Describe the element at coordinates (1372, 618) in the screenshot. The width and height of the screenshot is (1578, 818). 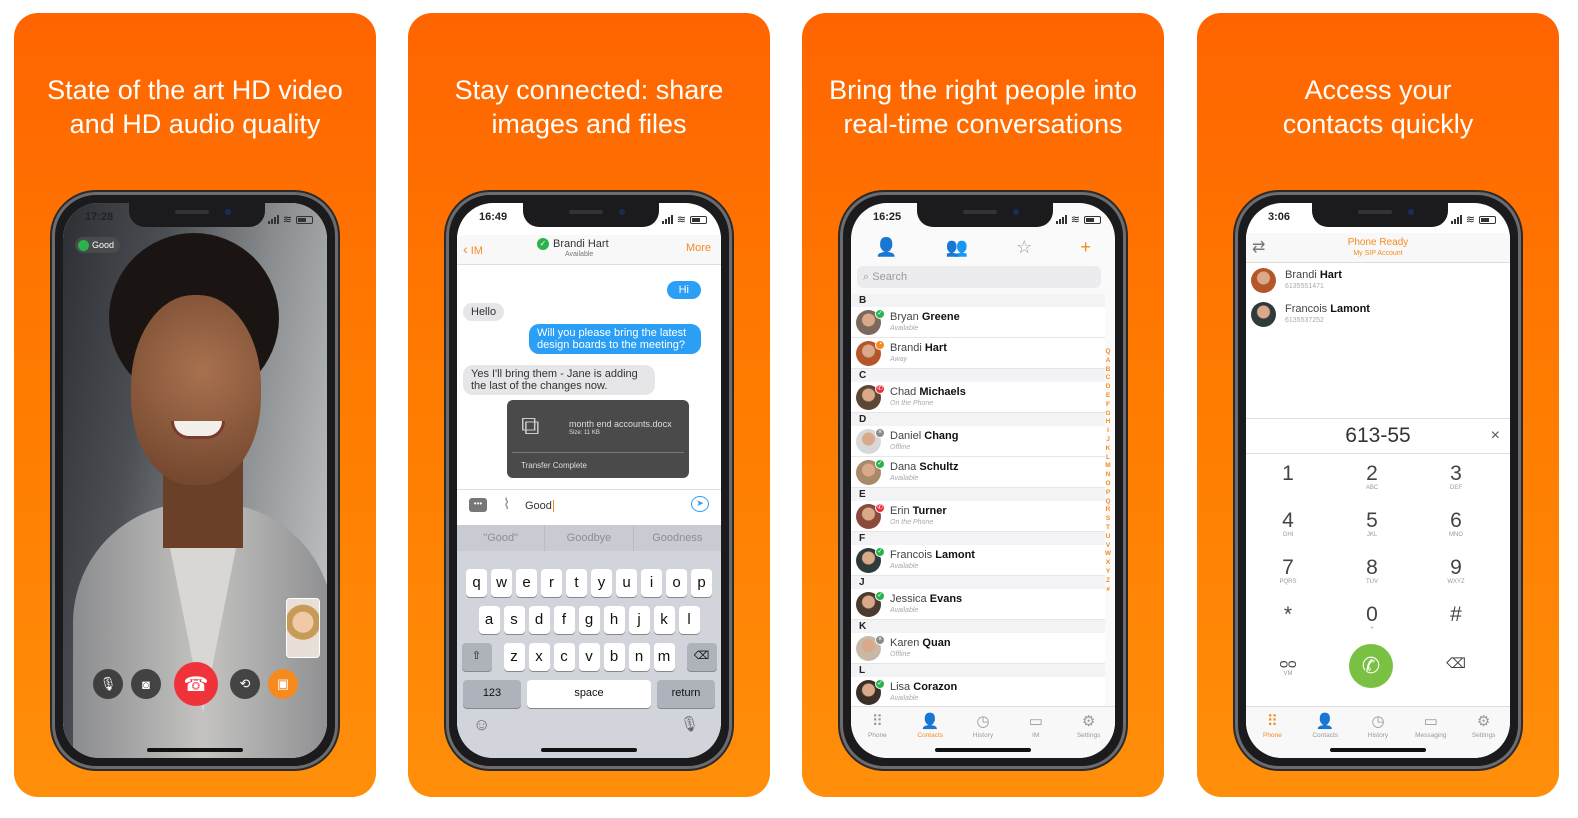
I see `dial-key-0: 0 +` at that location.